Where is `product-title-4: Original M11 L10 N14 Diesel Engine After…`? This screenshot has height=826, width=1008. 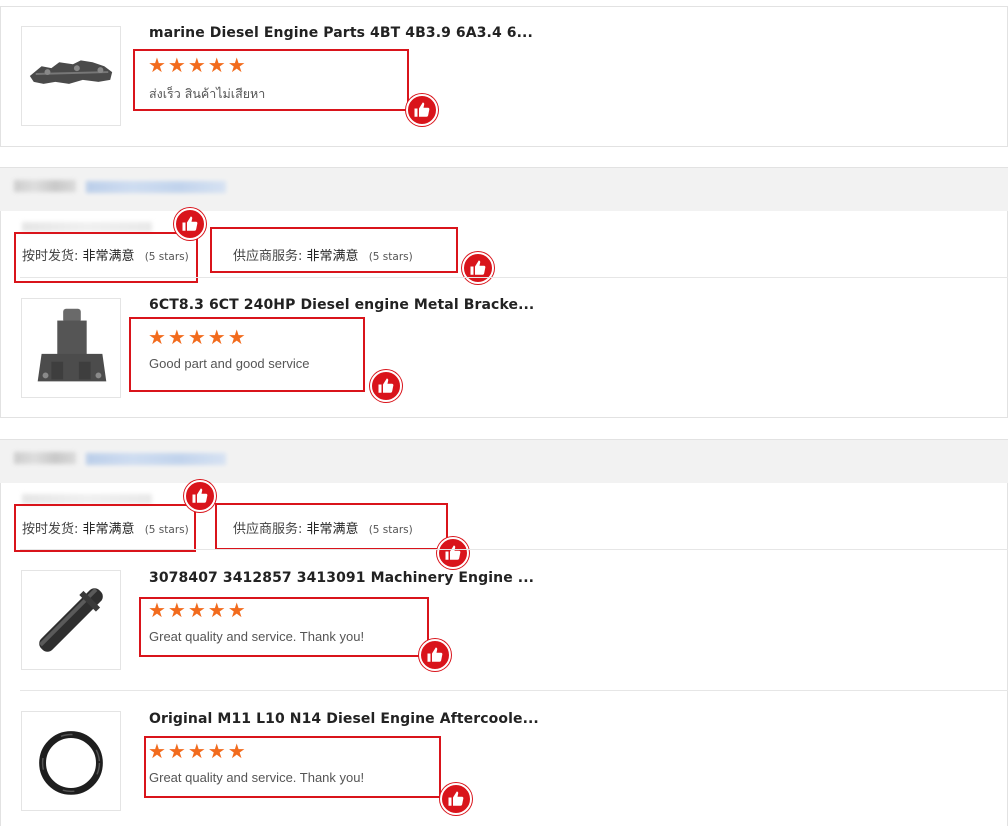 product-title-4: Original M11 L10 N14 Diesel Engine After… is located at coordinates (344, 719).